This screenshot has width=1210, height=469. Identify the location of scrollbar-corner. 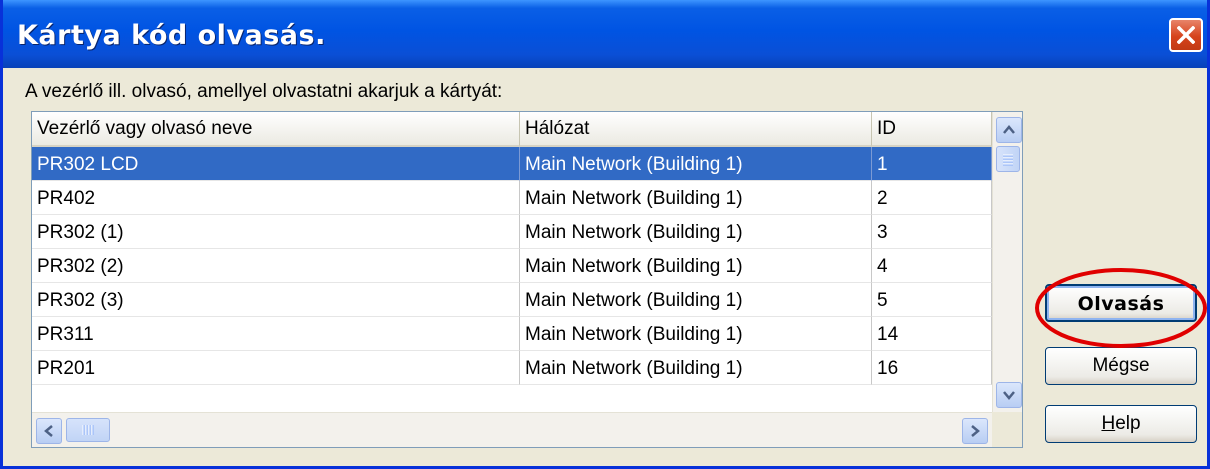
(1007, 429).